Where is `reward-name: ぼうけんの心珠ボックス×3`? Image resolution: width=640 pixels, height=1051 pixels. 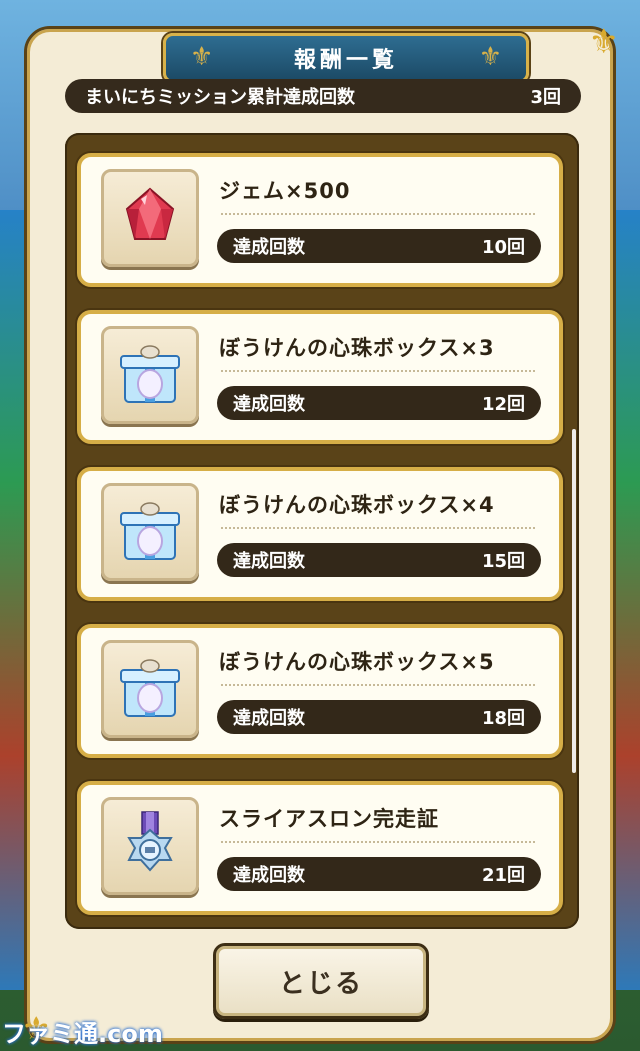
reward-name: ぼうけんの心珠ボックス×3 is located at coordinates (357, 348).